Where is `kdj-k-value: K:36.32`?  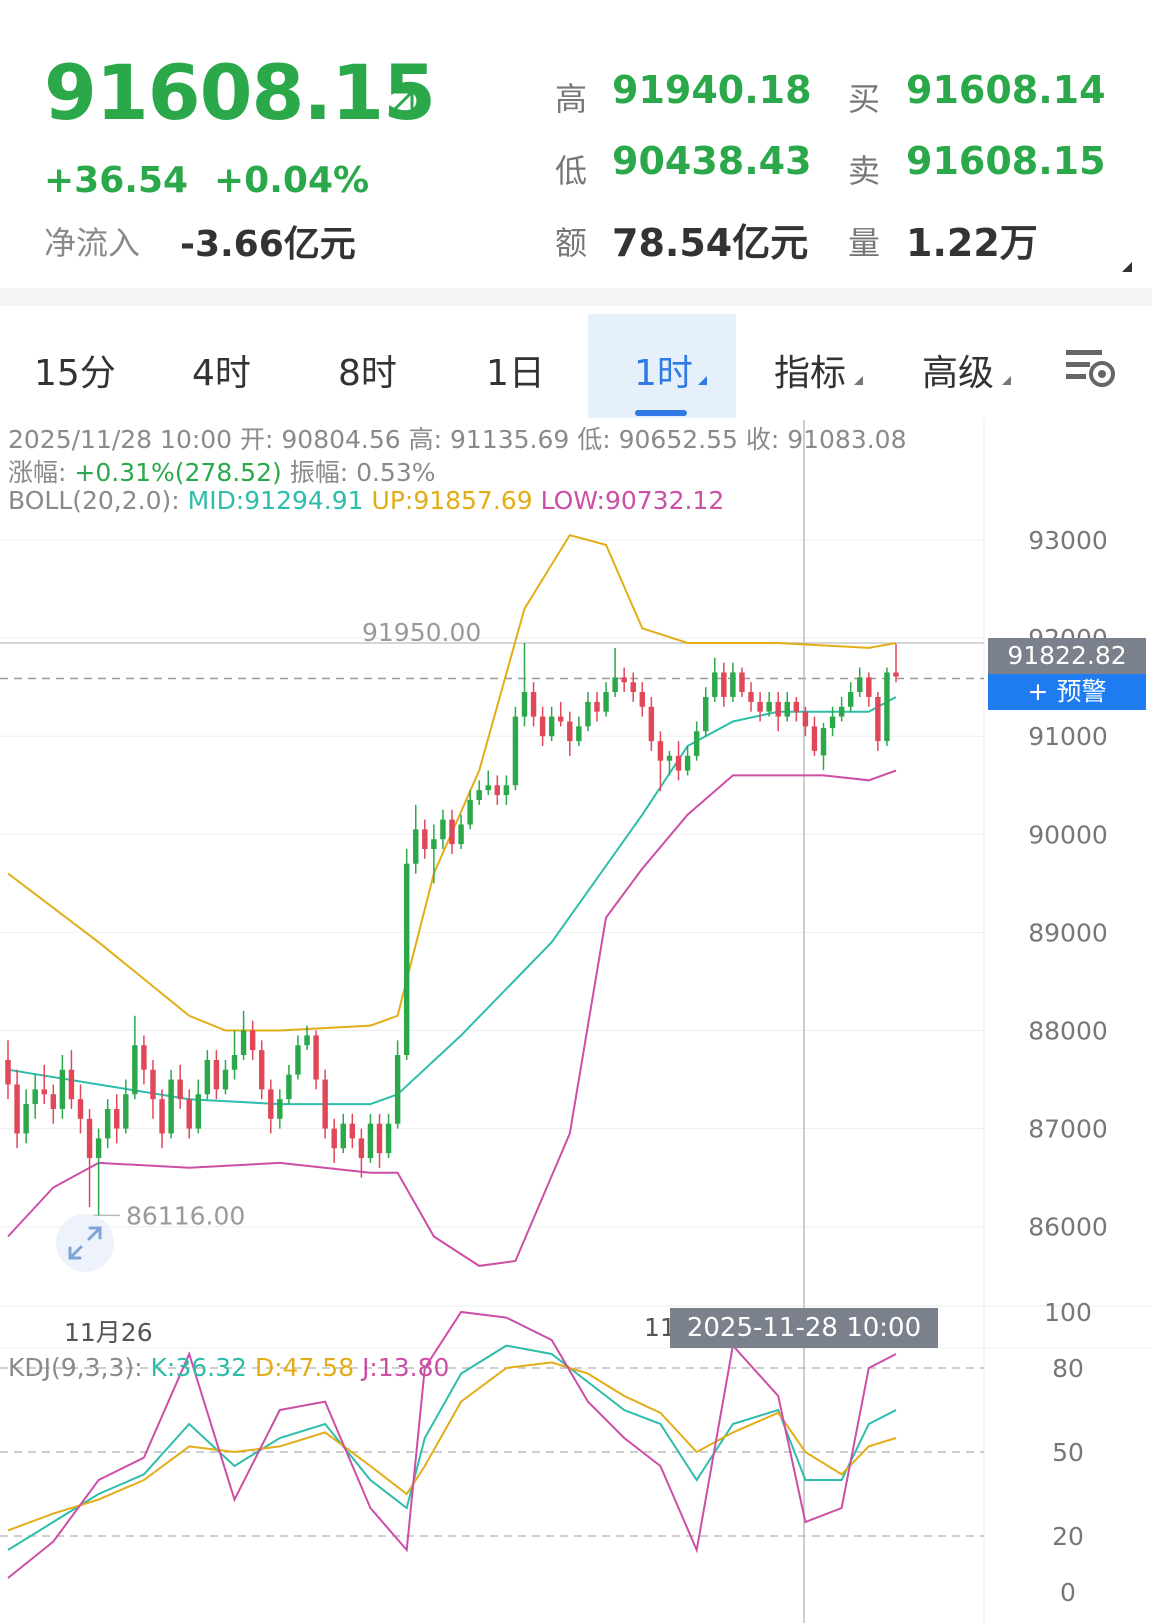 kdj-k-value: K:36.32 is located at coordinates (198, 1367).